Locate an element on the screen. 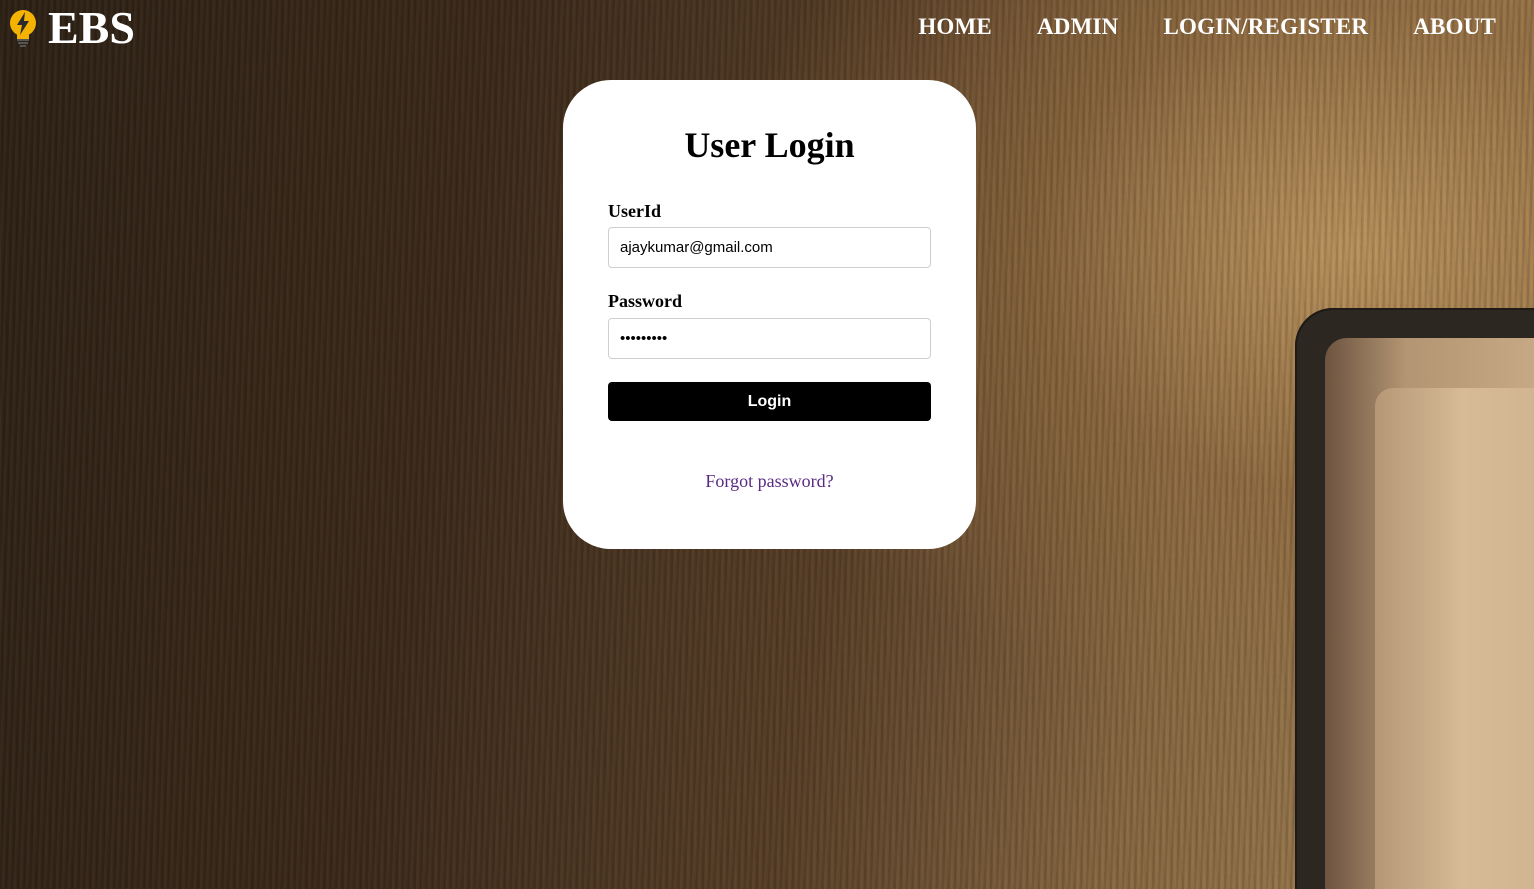 The image size is (1534, 889). login-title: User Login is located at coordinates (769, 145).